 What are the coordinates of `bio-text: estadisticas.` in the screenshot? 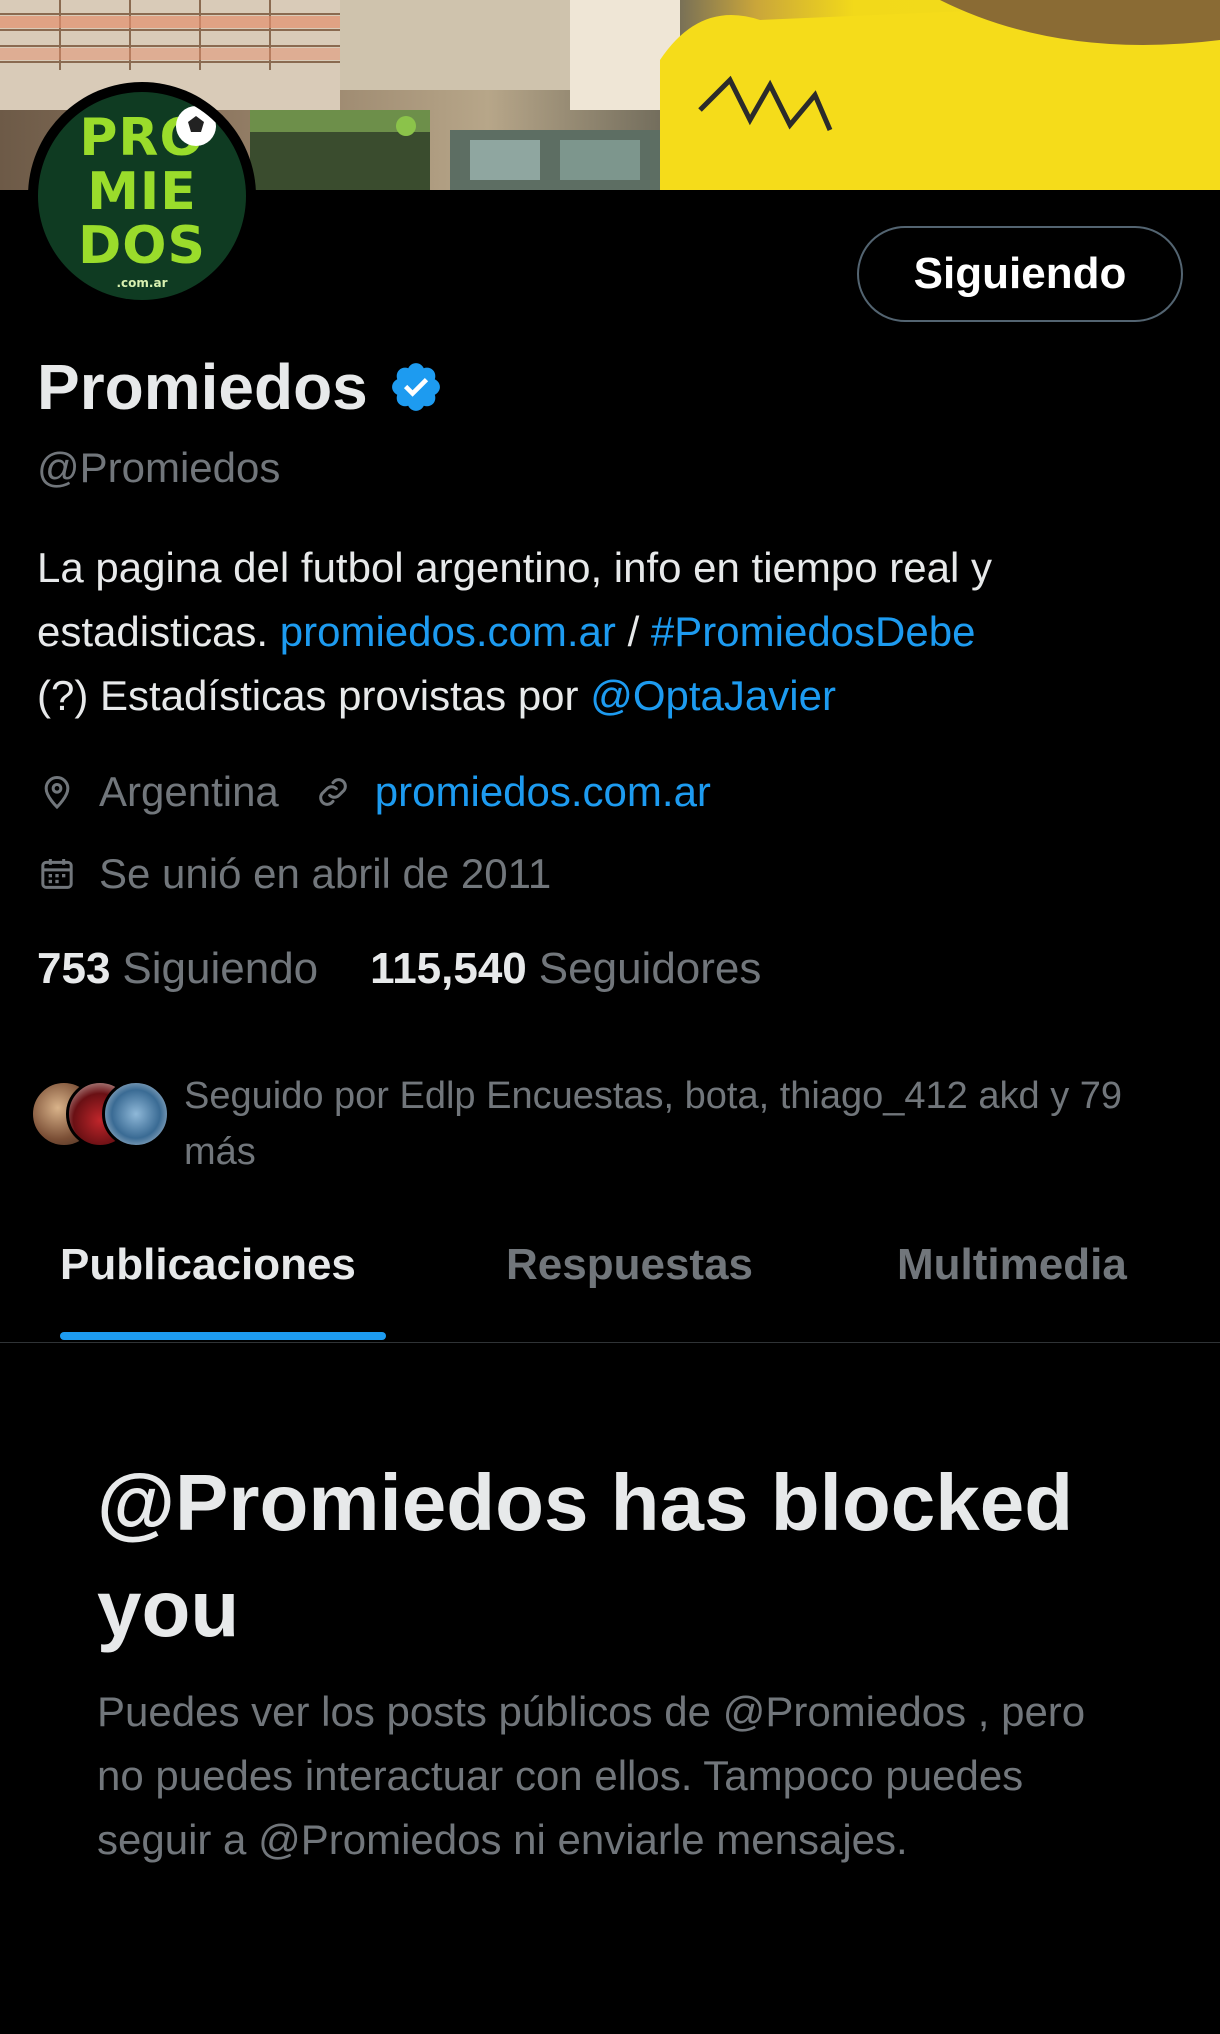 It's located at (158, 631).